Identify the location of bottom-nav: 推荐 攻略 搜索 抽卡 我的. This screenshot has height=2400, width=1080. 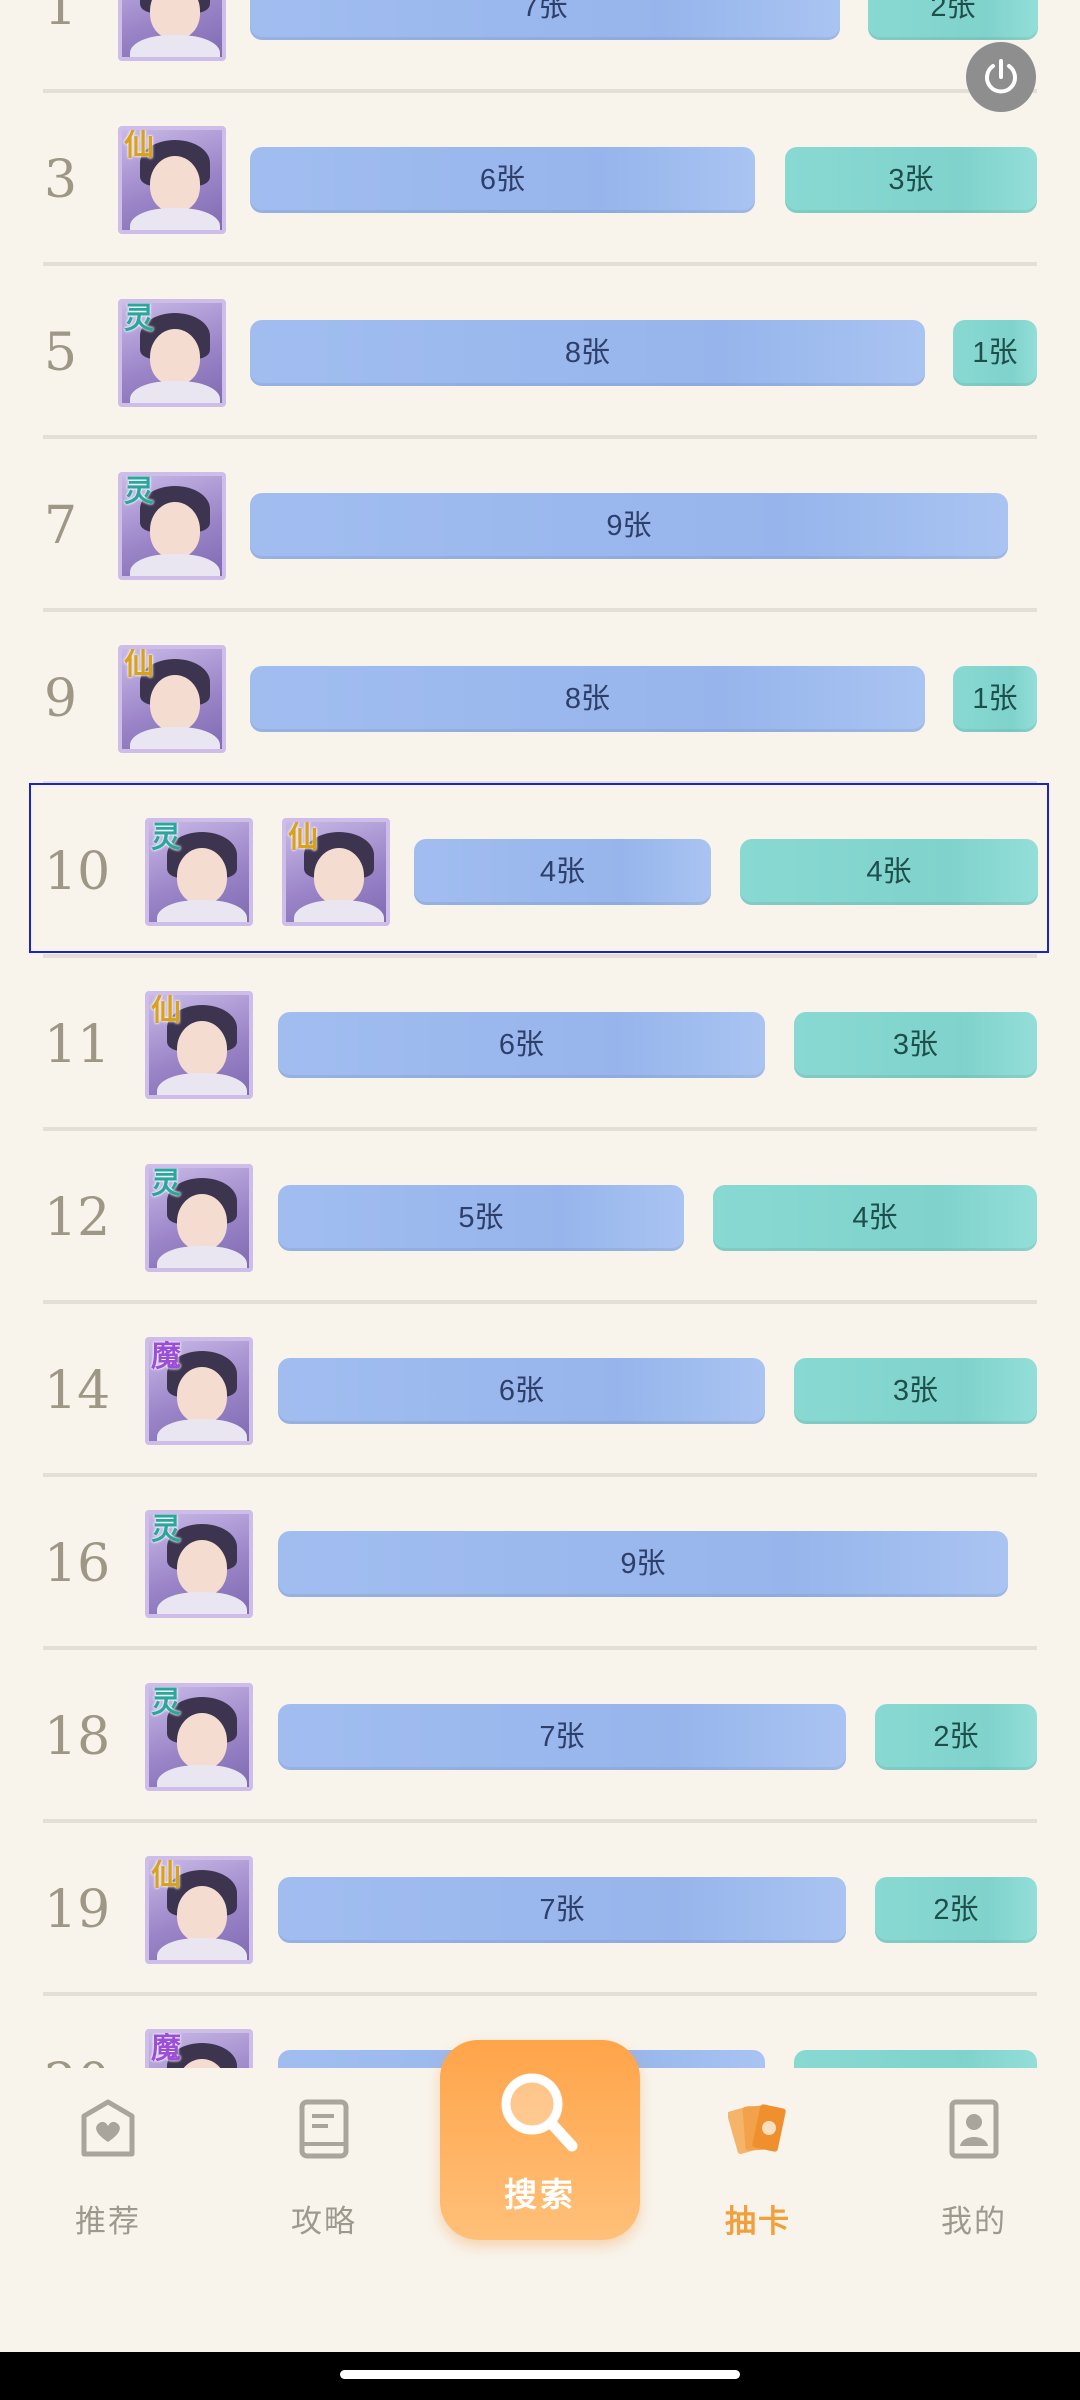
(540, 2196).